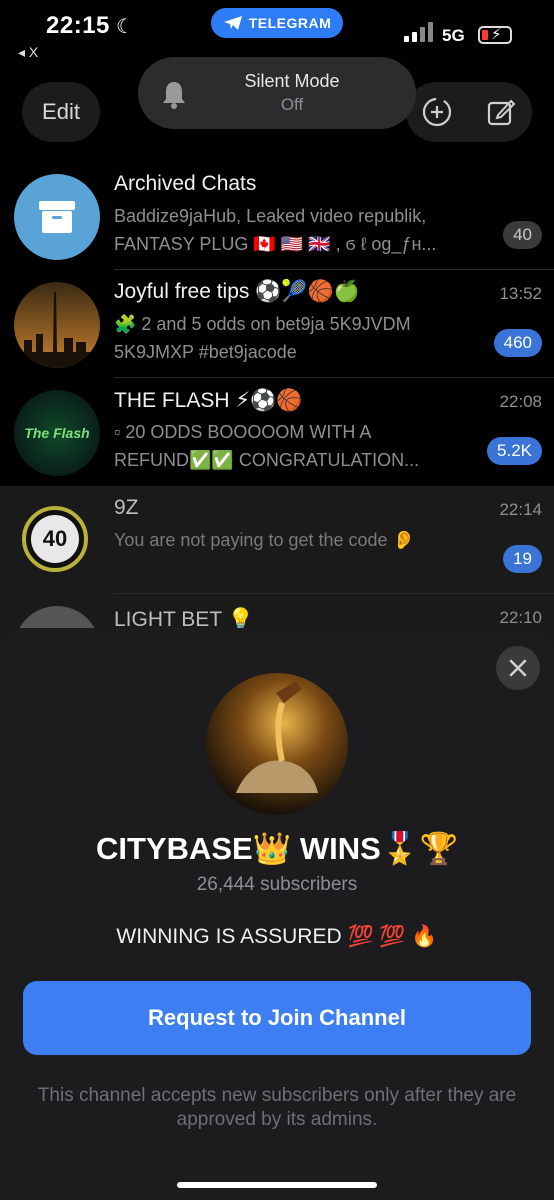 Image resolution: width=554 pixels, height=1200 pixels. I want to click on unread-badge: 19, so click(522, 559).